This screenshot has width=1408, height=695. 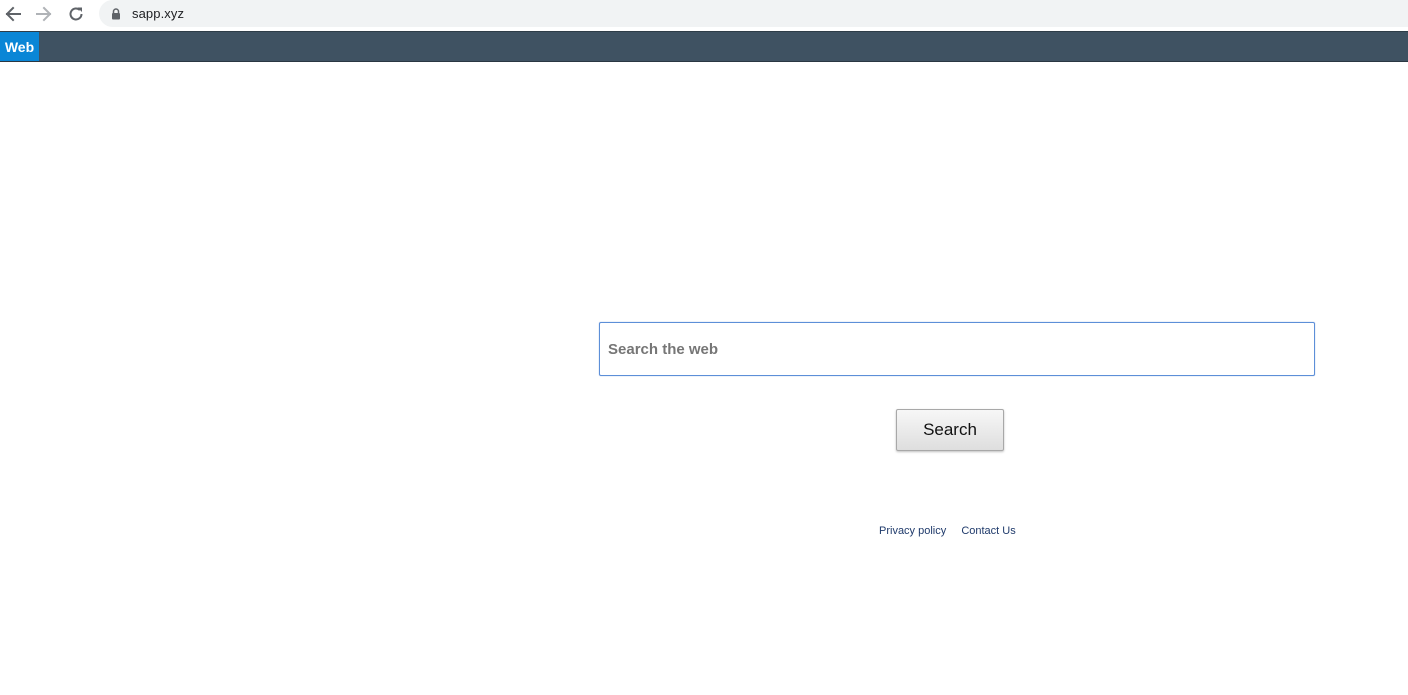 I want to click on reload-button, so click(x=76, y=14).